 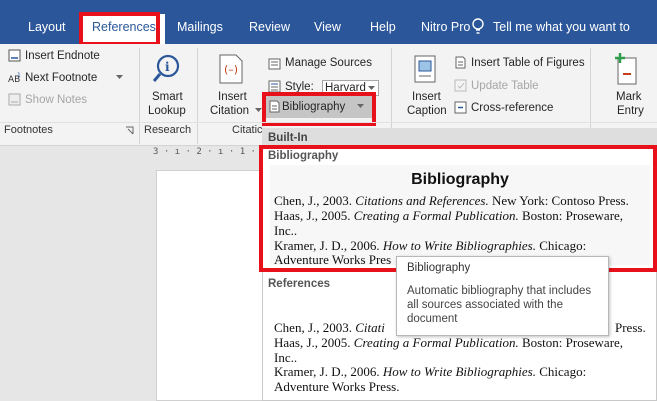 I want to click on dialog-launcher-icon, so click(x=129, y=130).